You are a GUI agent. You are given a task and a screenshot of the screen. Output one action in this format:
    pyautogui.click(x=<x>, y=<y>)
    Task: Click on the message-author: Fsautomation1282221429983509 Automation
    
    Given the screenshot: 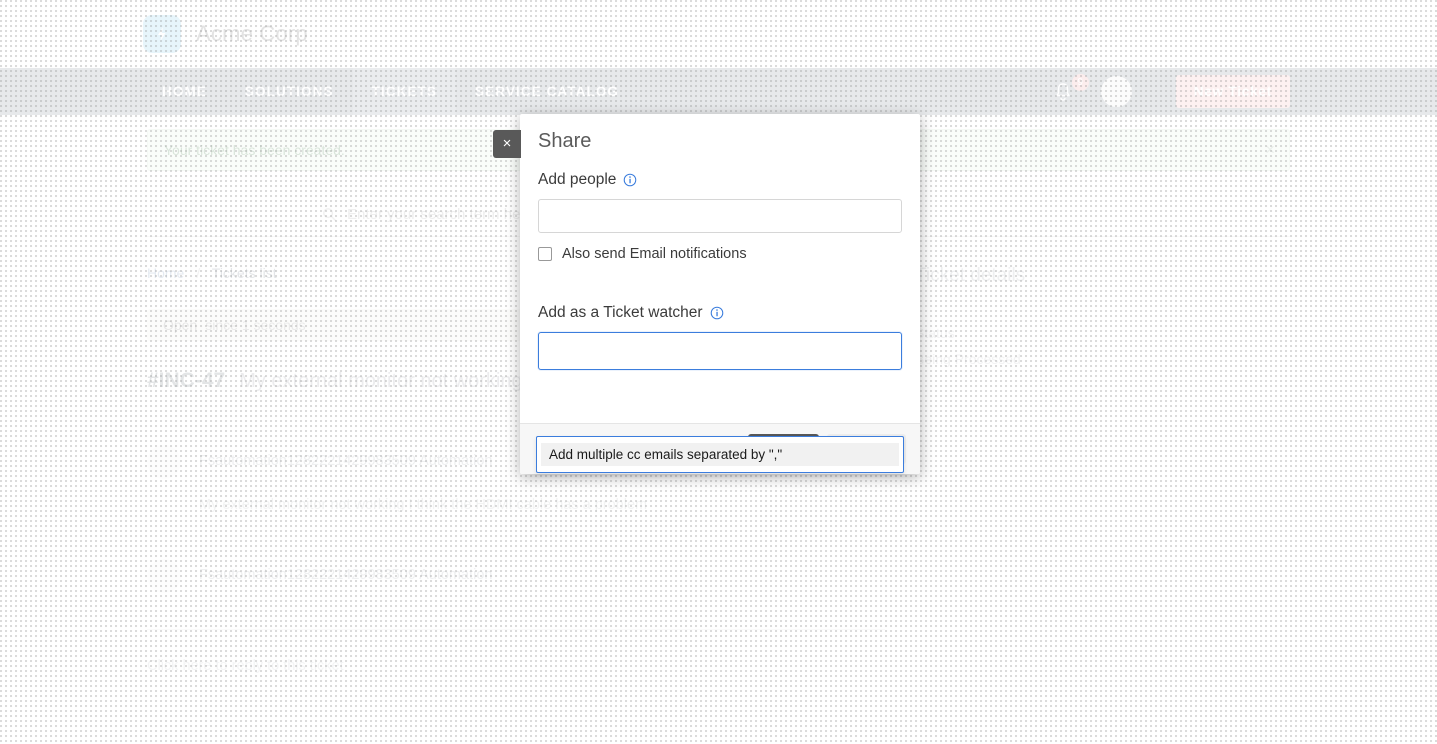 What is the action you would take?
    pyautogui.click(x=346, y=575)
    